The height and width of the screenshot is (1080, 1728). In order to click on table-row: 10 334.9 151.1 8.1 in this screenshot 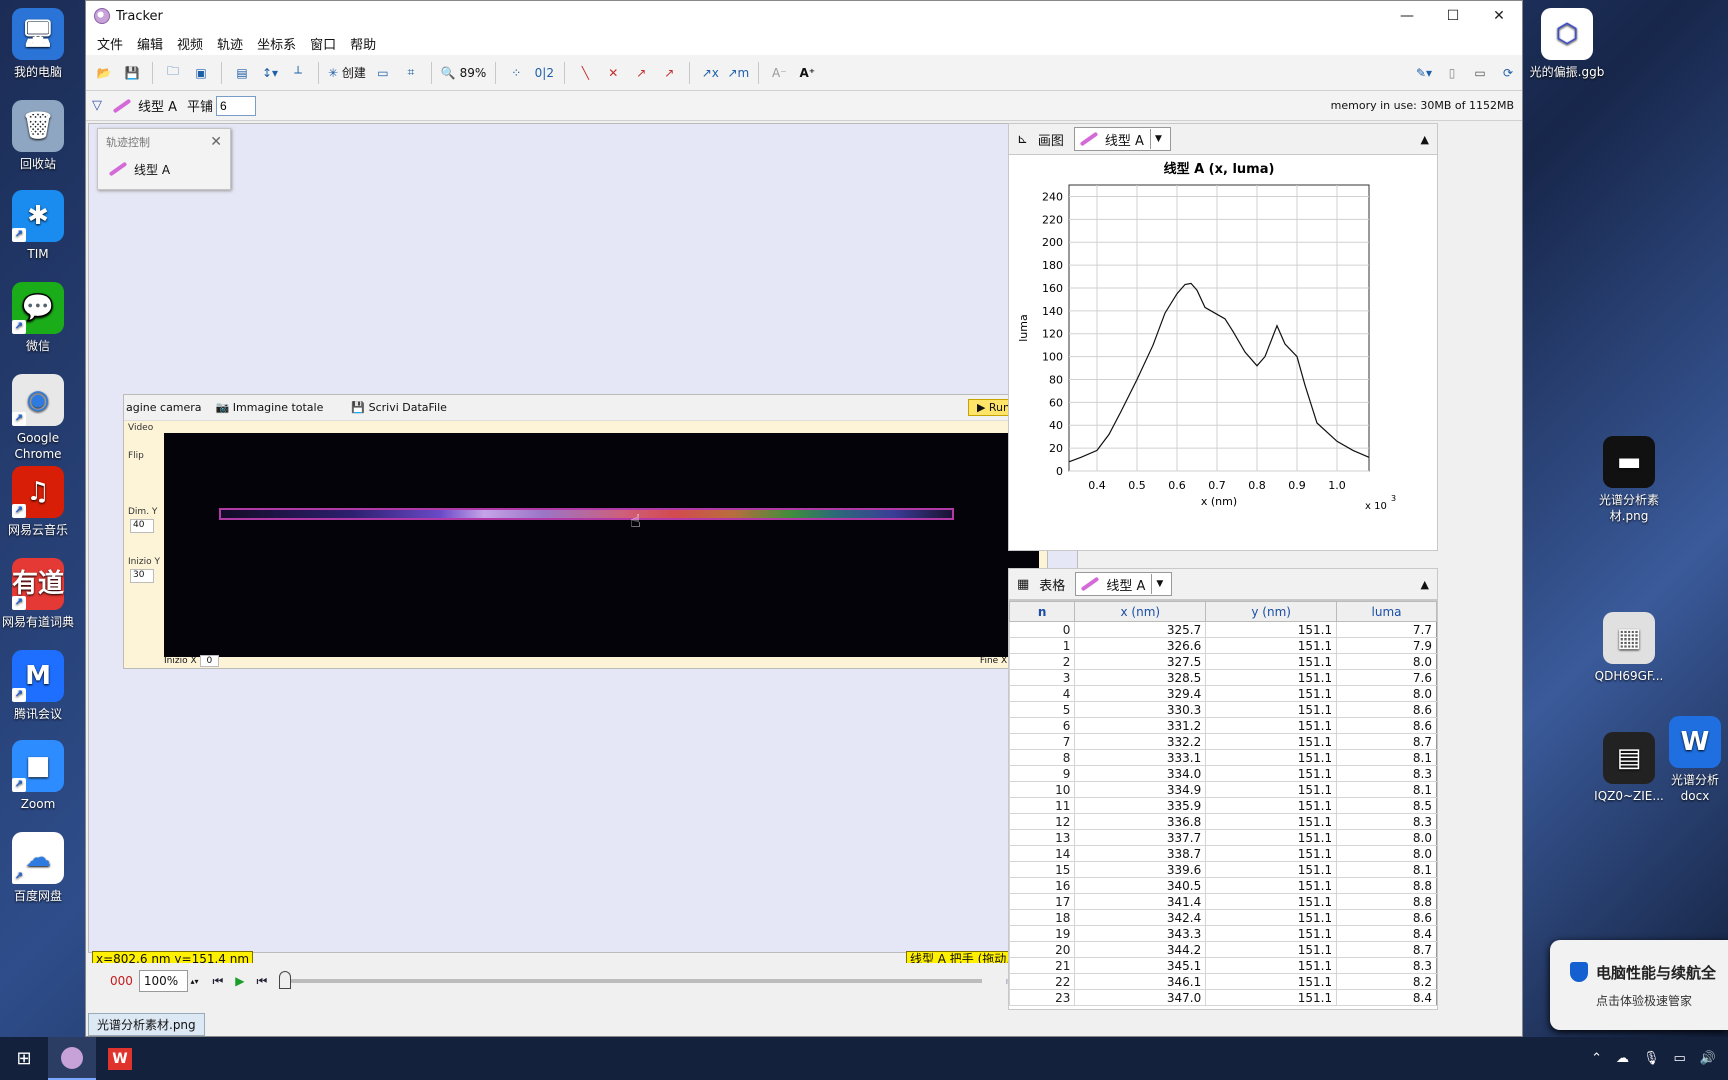, I will do `click(1223, 789)`.